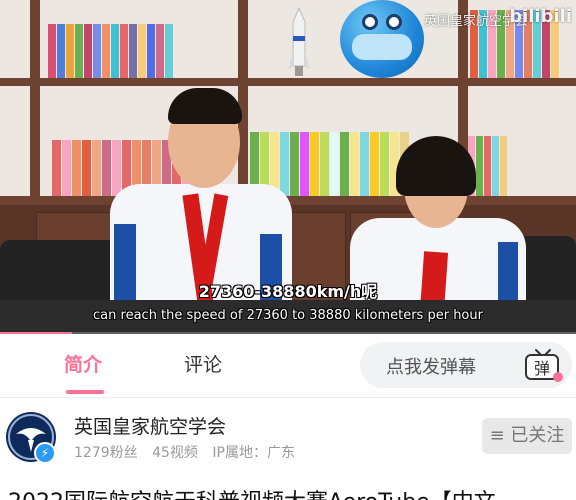 The image size is (576, 500). What do you see at coordinates (175, 453) in the screenshot?
I see `video-count: 45视频` at bounding box center [175, 453].